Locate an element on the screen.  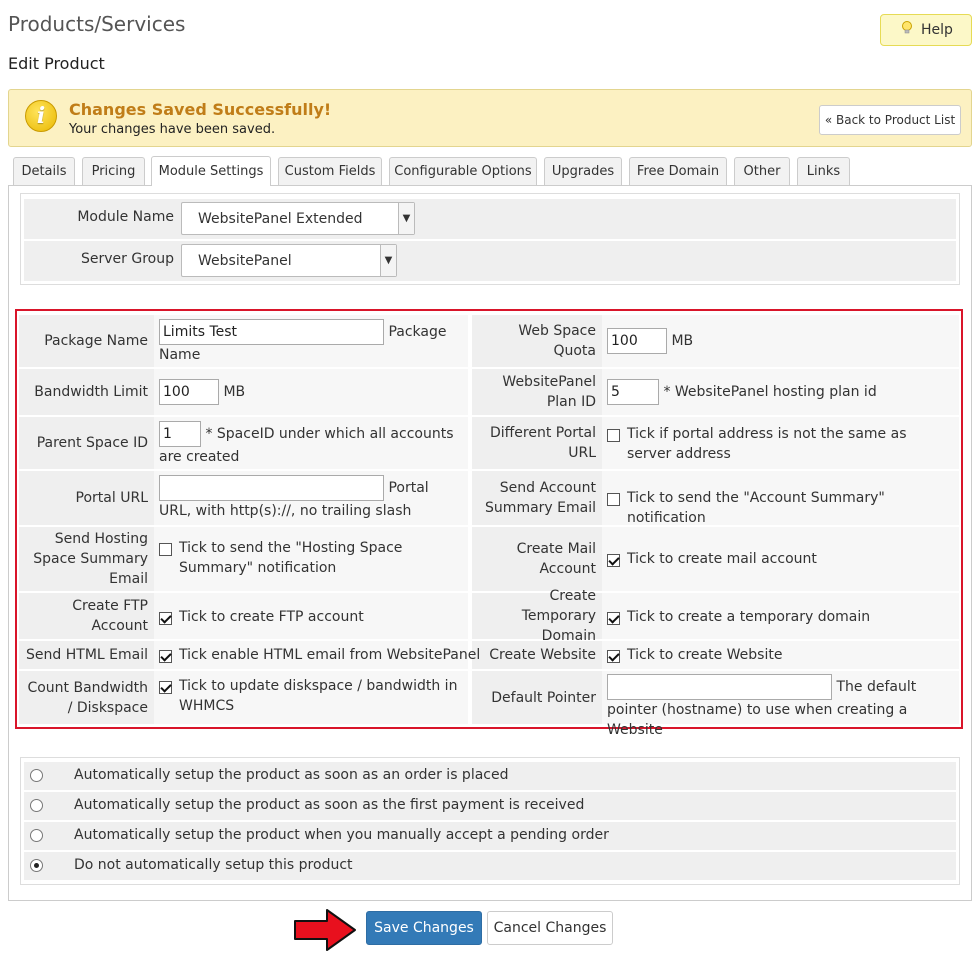
server-group-select: WebsitePanel ▼ is located at coordinates (289, 260).